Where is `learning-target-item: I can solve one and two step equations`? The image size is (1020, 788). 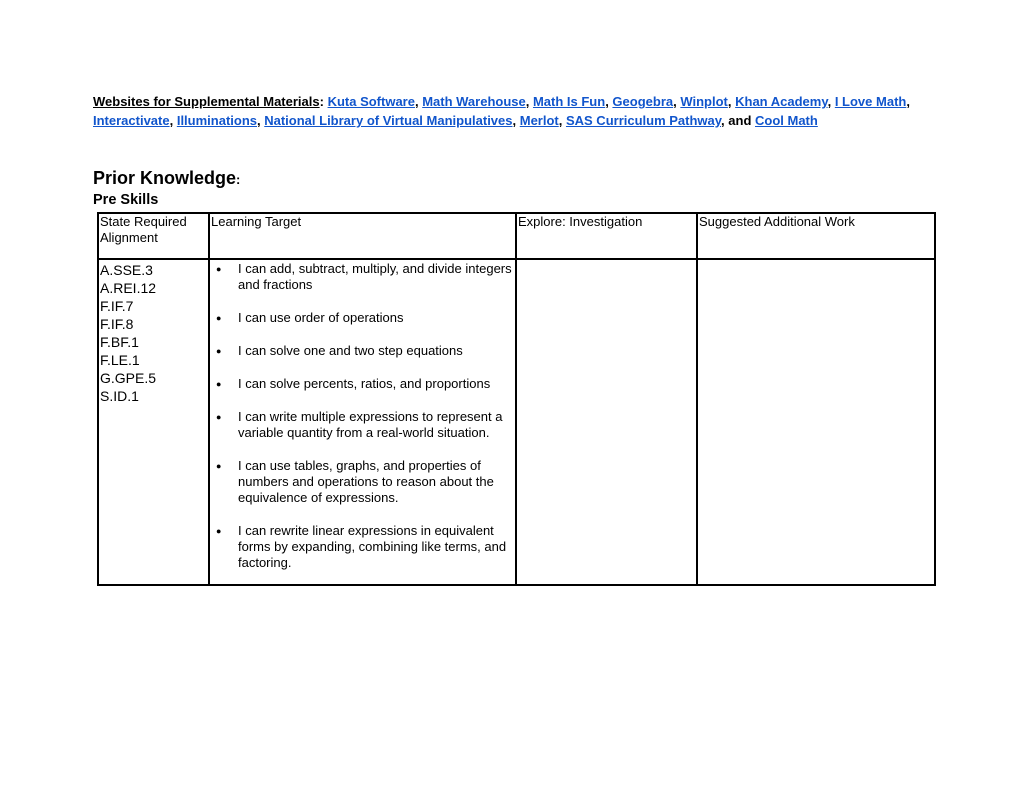 learning-target-item: I can solve one and two step equations is located at coordinates (363, 351).